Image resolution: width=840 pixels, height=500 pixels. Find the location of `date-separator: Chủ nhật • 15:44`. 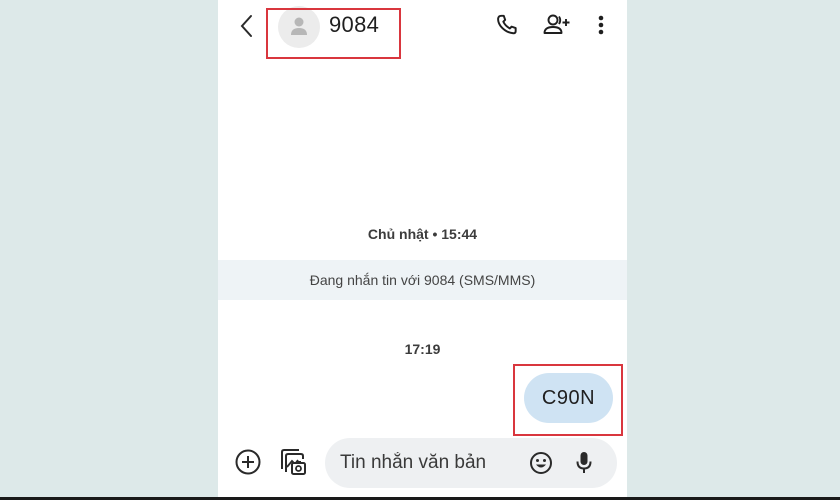

date-separator: Chủ nhật • 15:44 is located at coordinates (422, 234).